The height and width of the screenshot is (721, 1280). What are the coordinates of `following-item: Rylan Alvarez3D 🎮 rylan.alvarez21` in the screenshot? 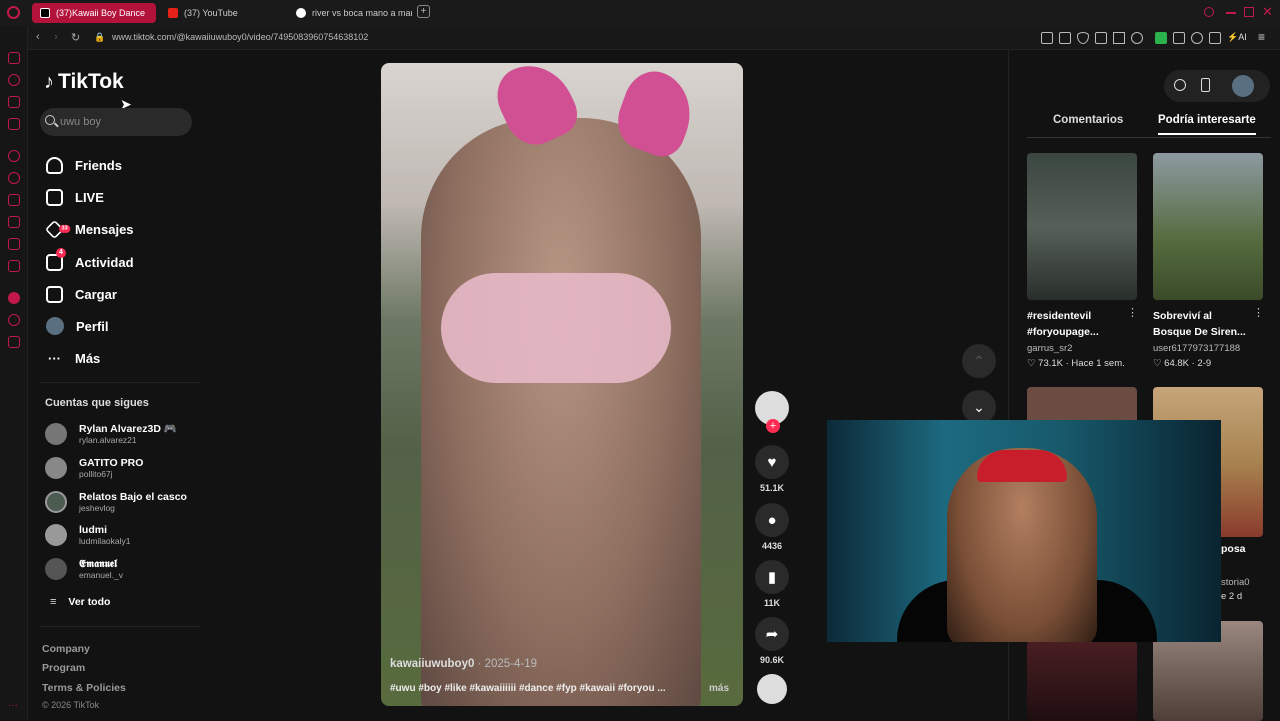 It's located at (111, 434).